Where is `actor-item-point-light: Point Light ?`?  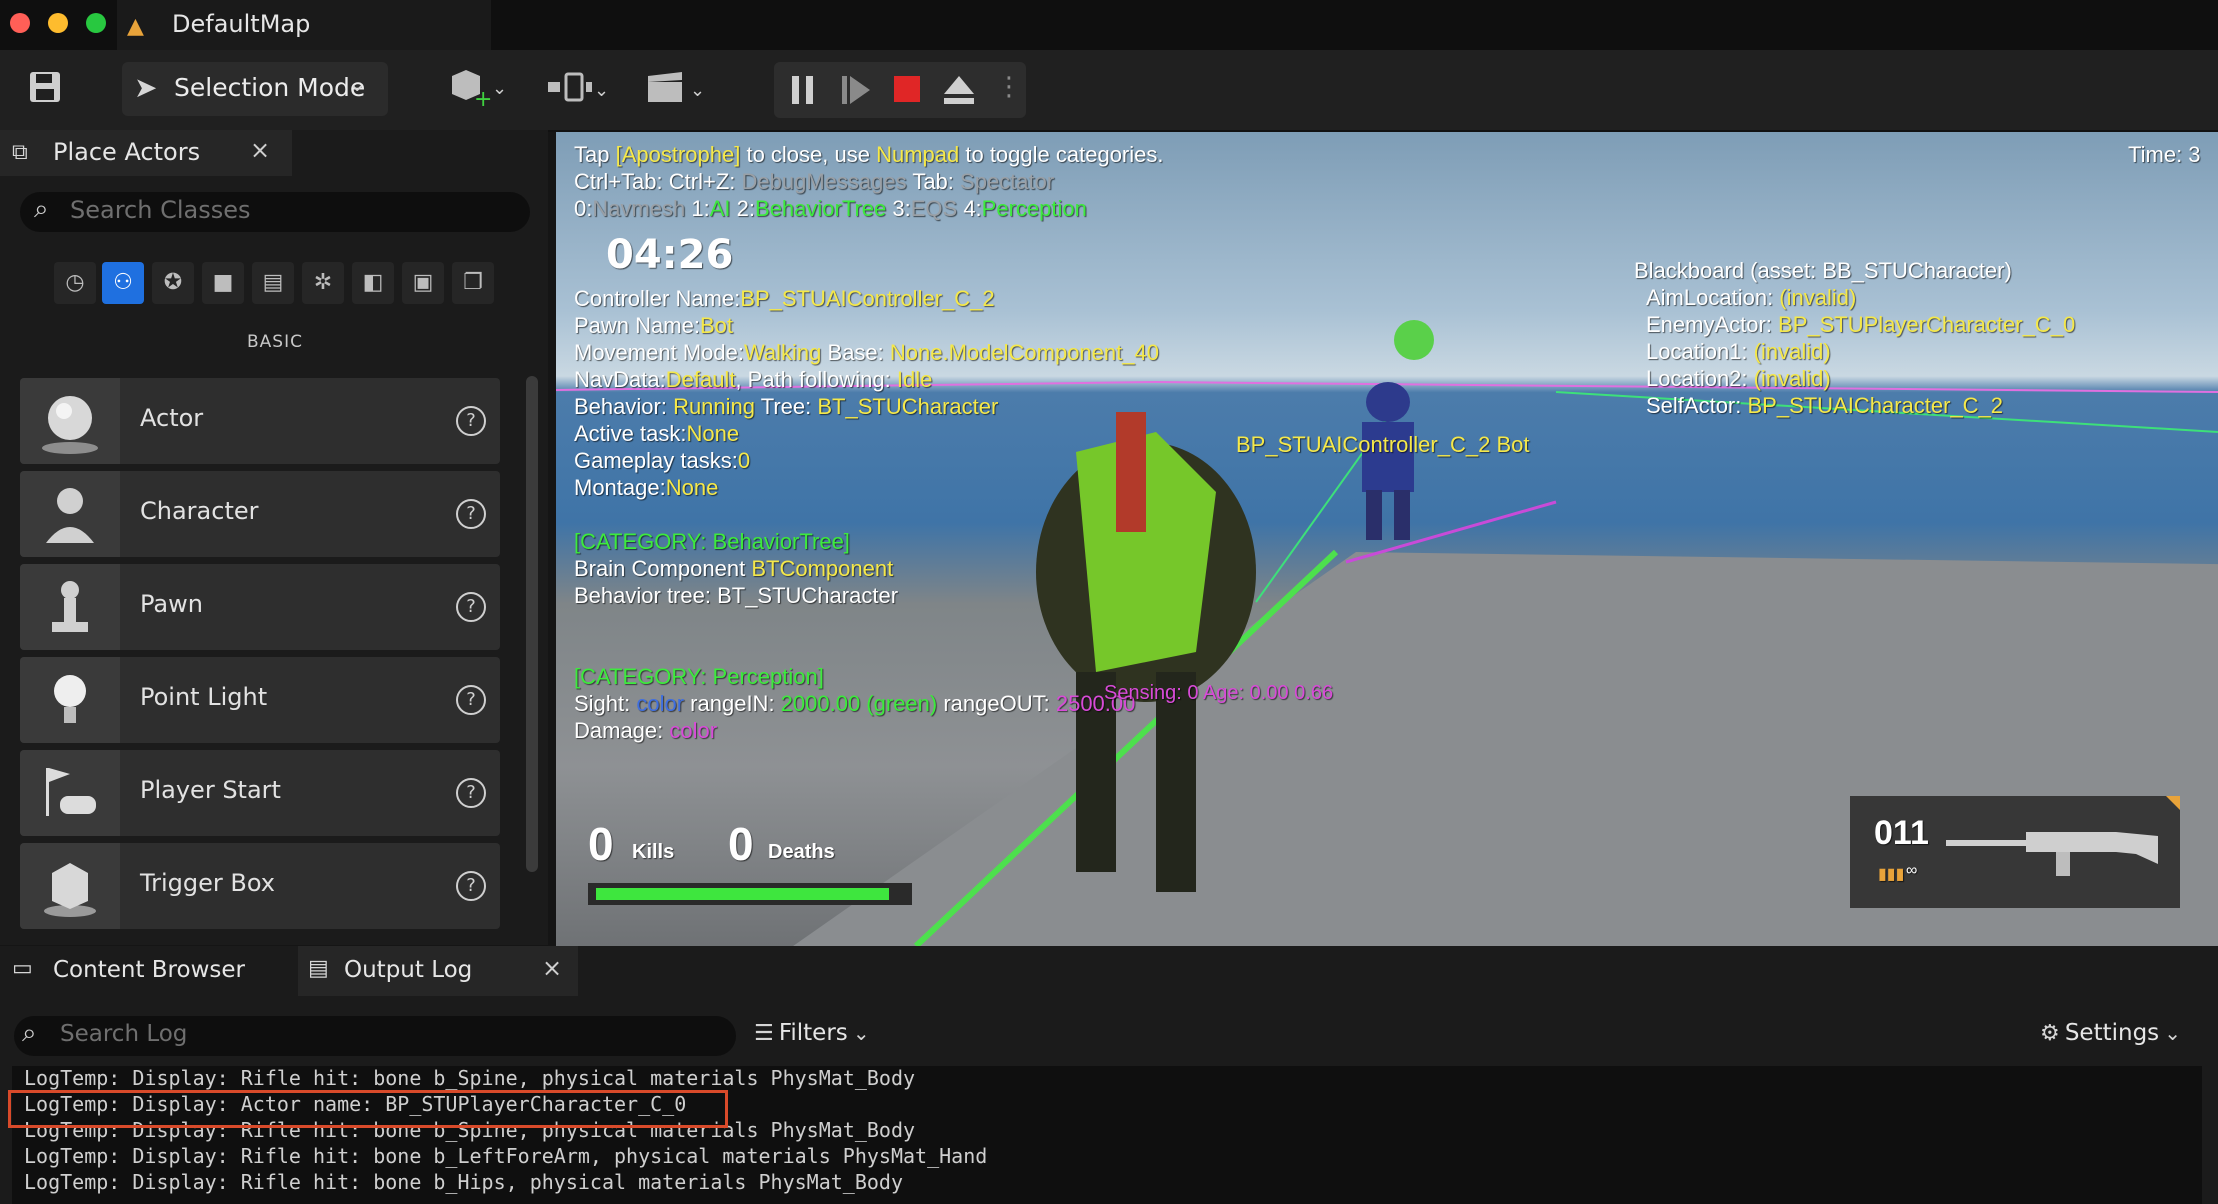 actor-item-point-light: Point Light ? is located at coordinates (260, 700).